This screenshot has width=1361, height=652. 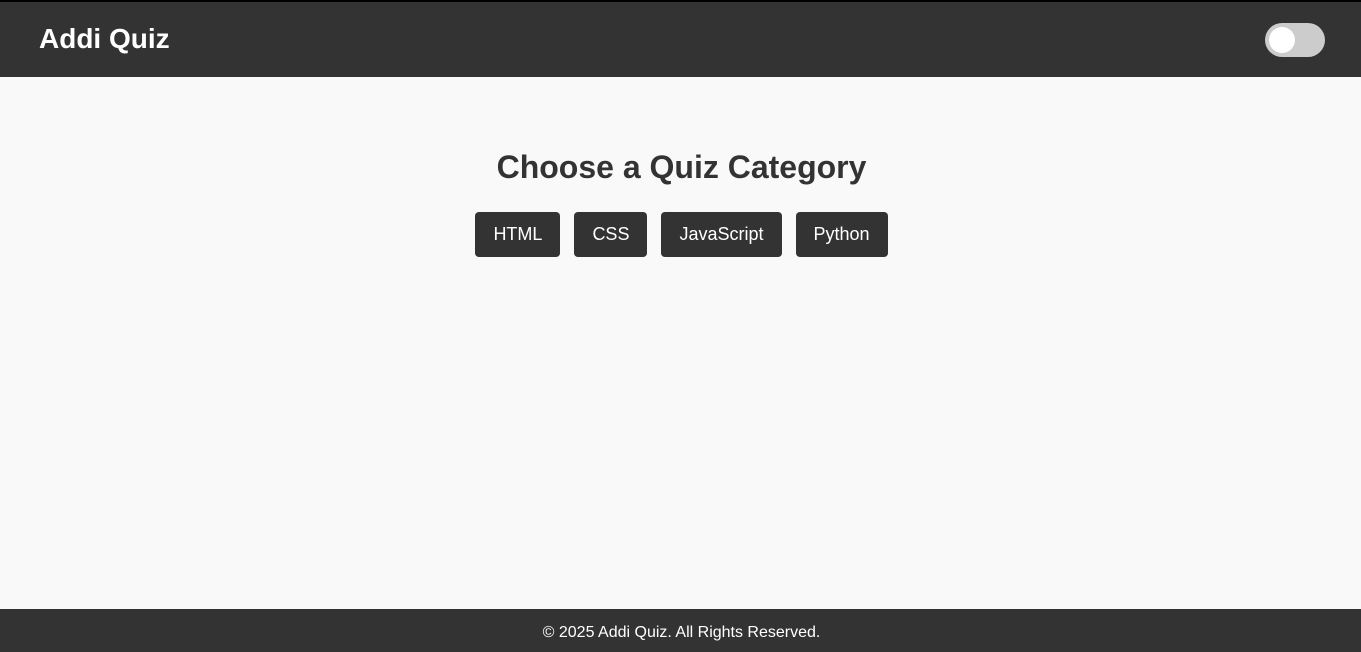 I want to click on category-button-javascript: JavaScript, so click(x=721, y=234).